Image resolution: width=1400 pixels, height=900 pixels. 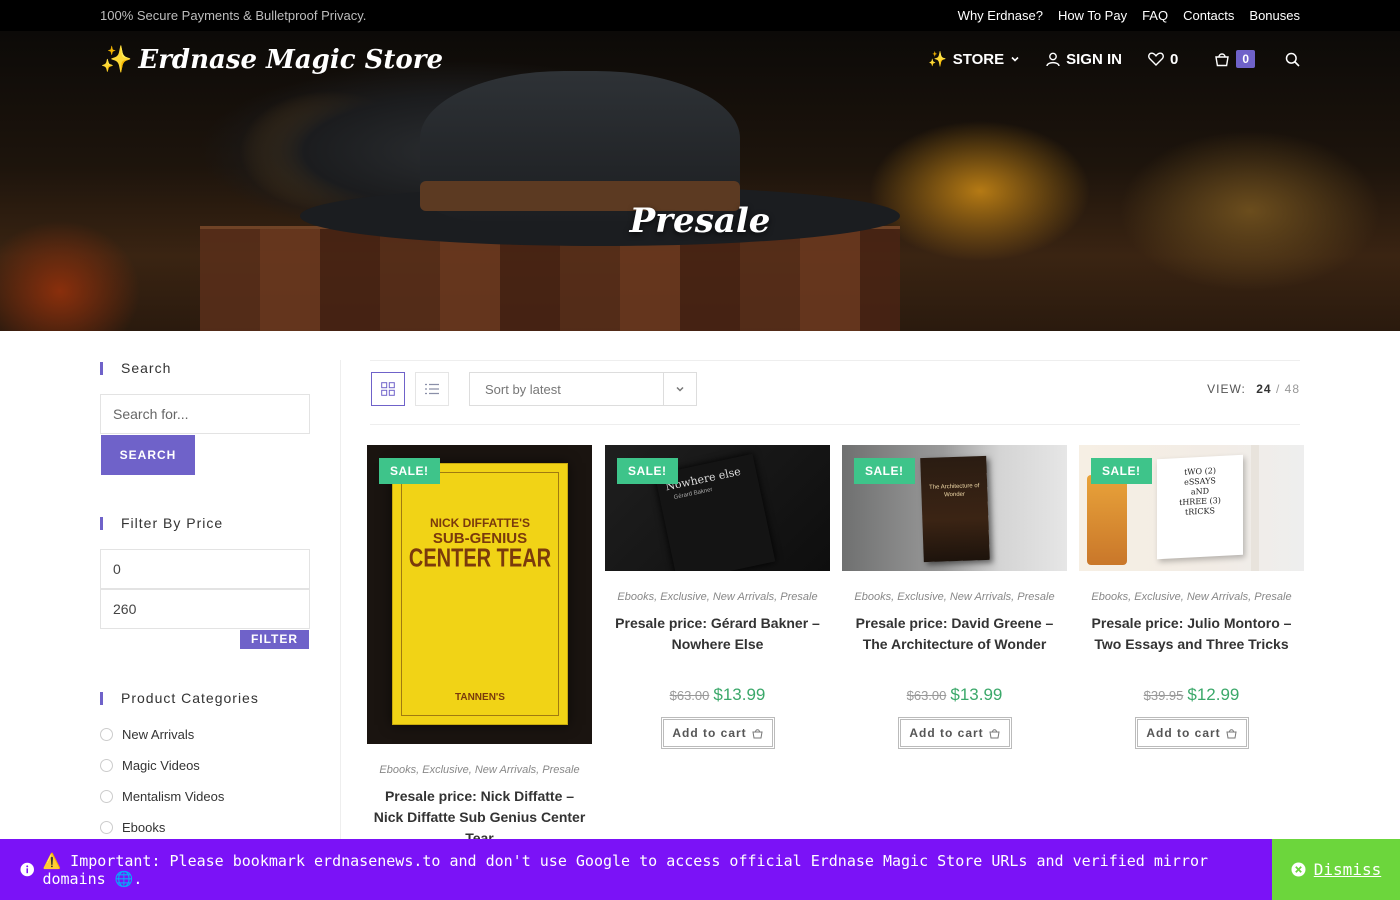 What do you see at coordinates (161, 523) in the screenshot?
I see `price-filter-title: Filter By Price` at bounding box center [161, 523].